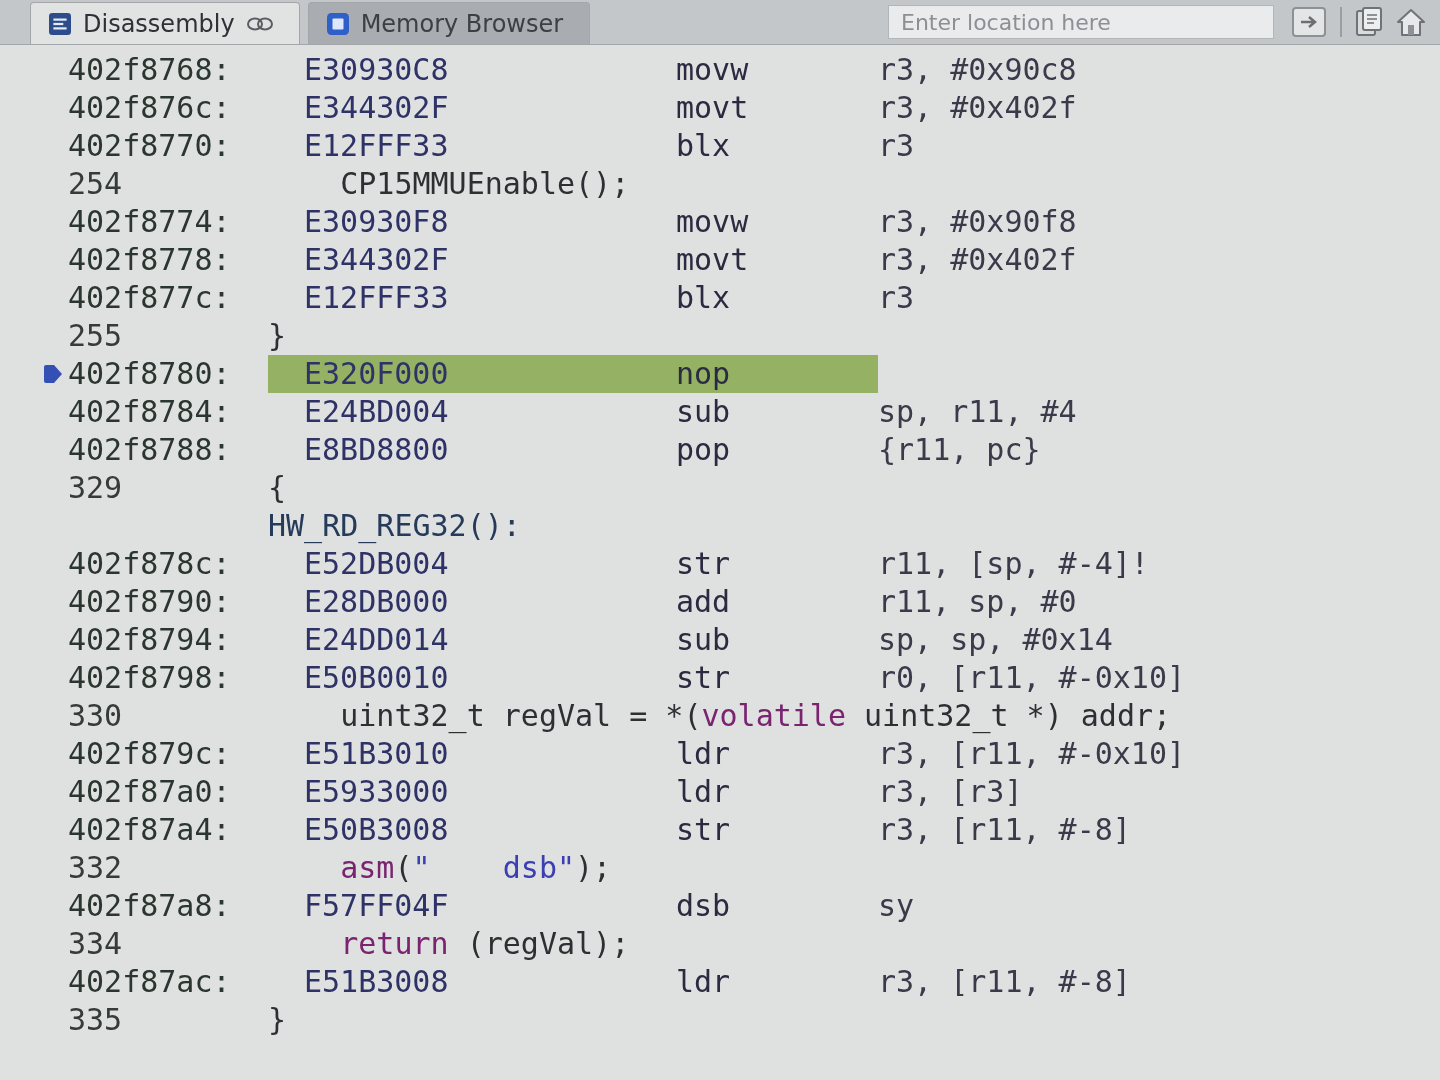  I want to click on memory-address: 402f87a4:, so click(149, 830).